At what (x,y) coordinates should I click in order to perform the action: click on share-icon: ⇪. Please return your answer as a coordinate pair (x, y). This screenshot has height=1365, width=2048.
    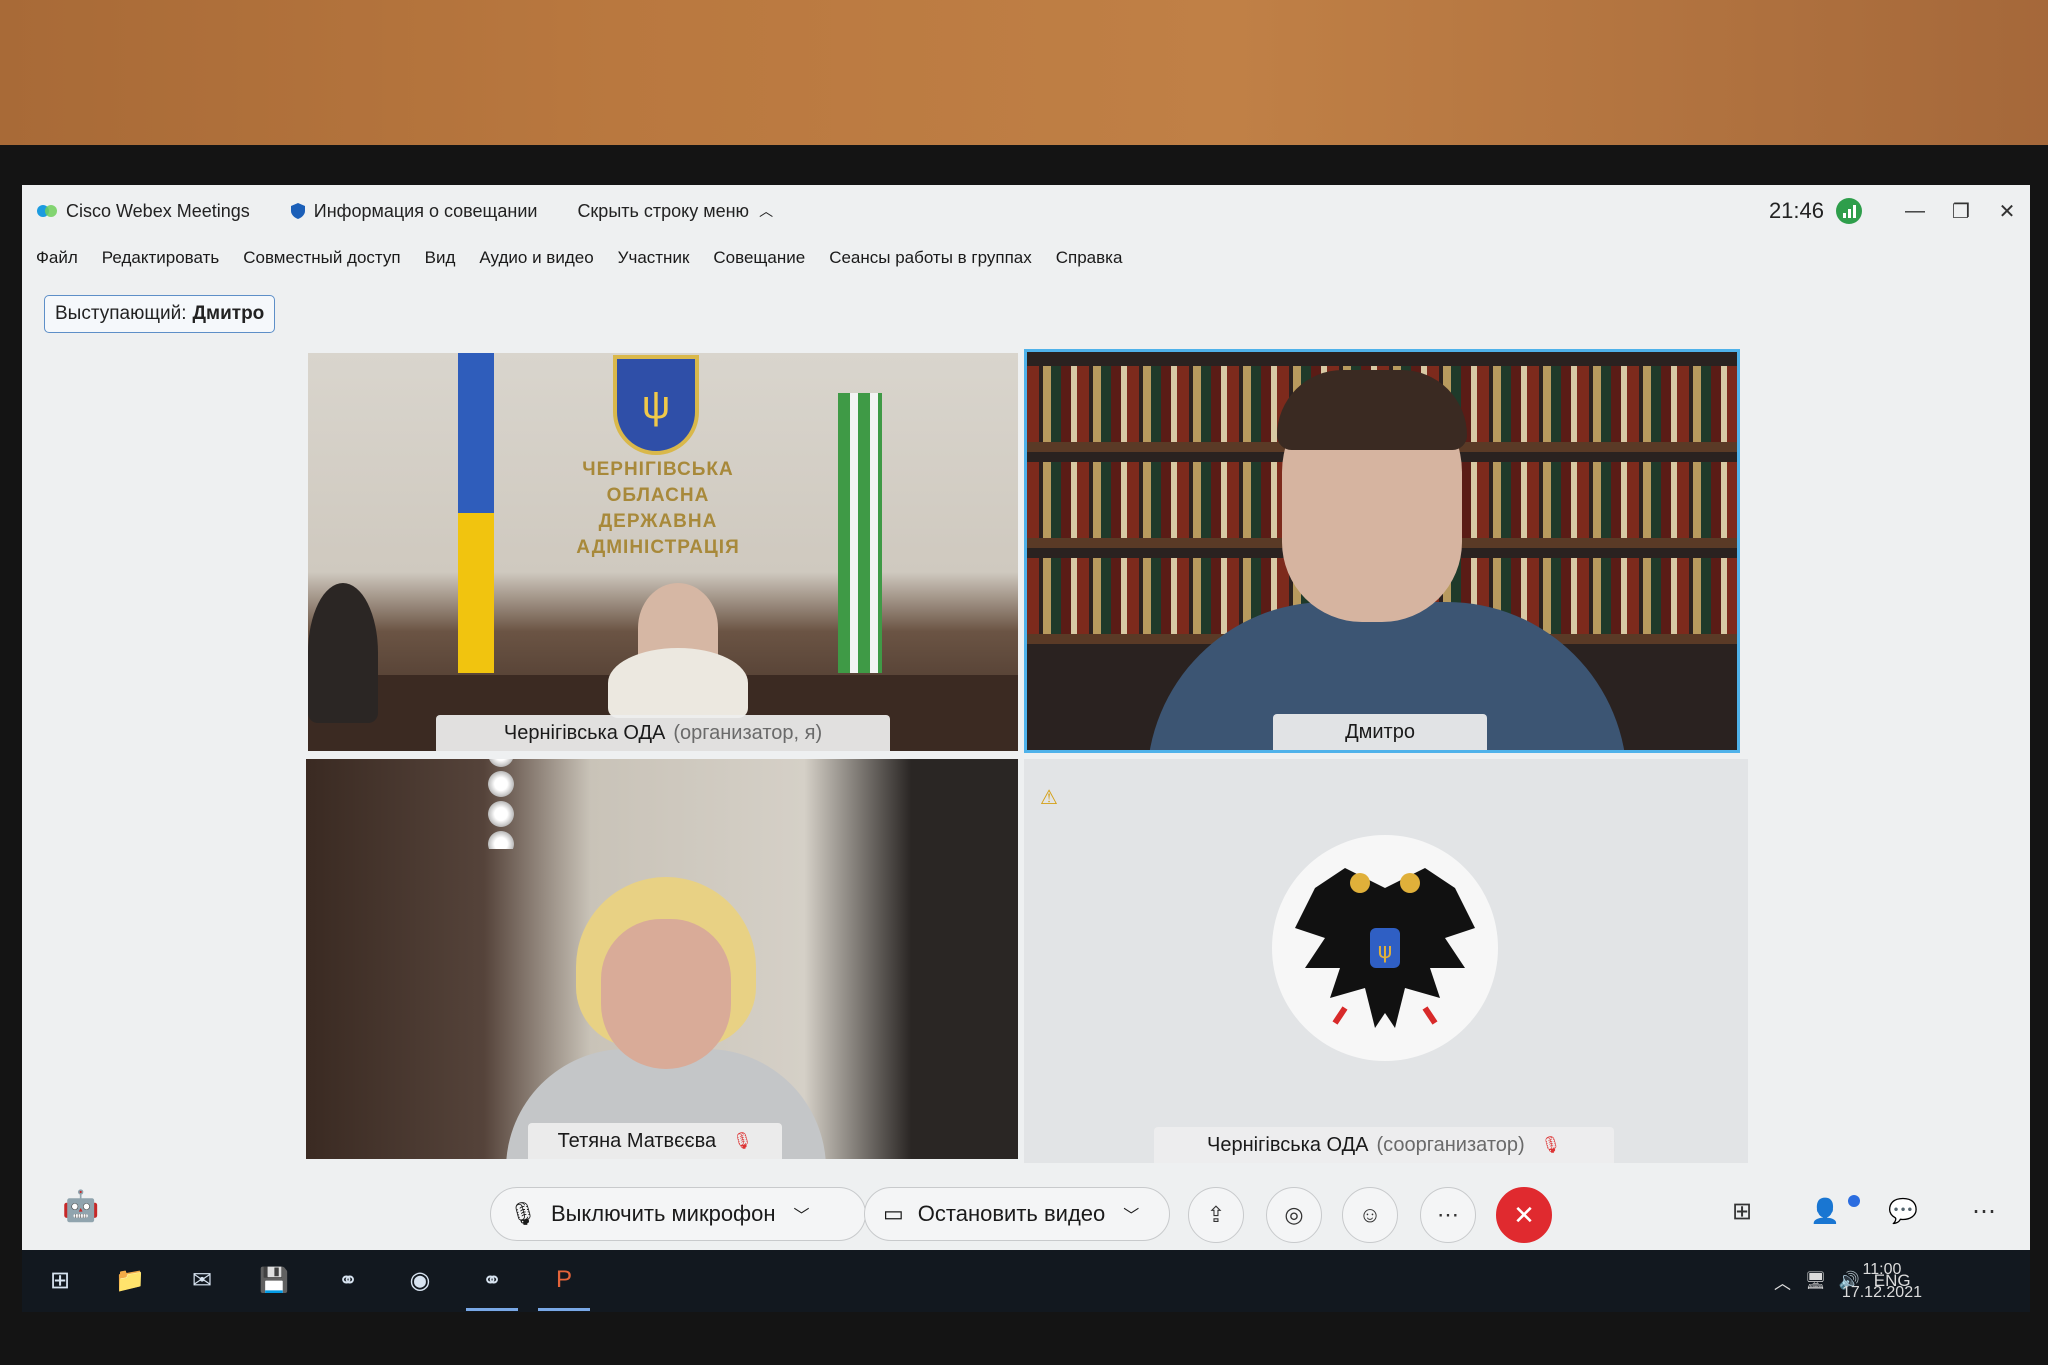
    Looking at the image, I should click on (1216, 1215).